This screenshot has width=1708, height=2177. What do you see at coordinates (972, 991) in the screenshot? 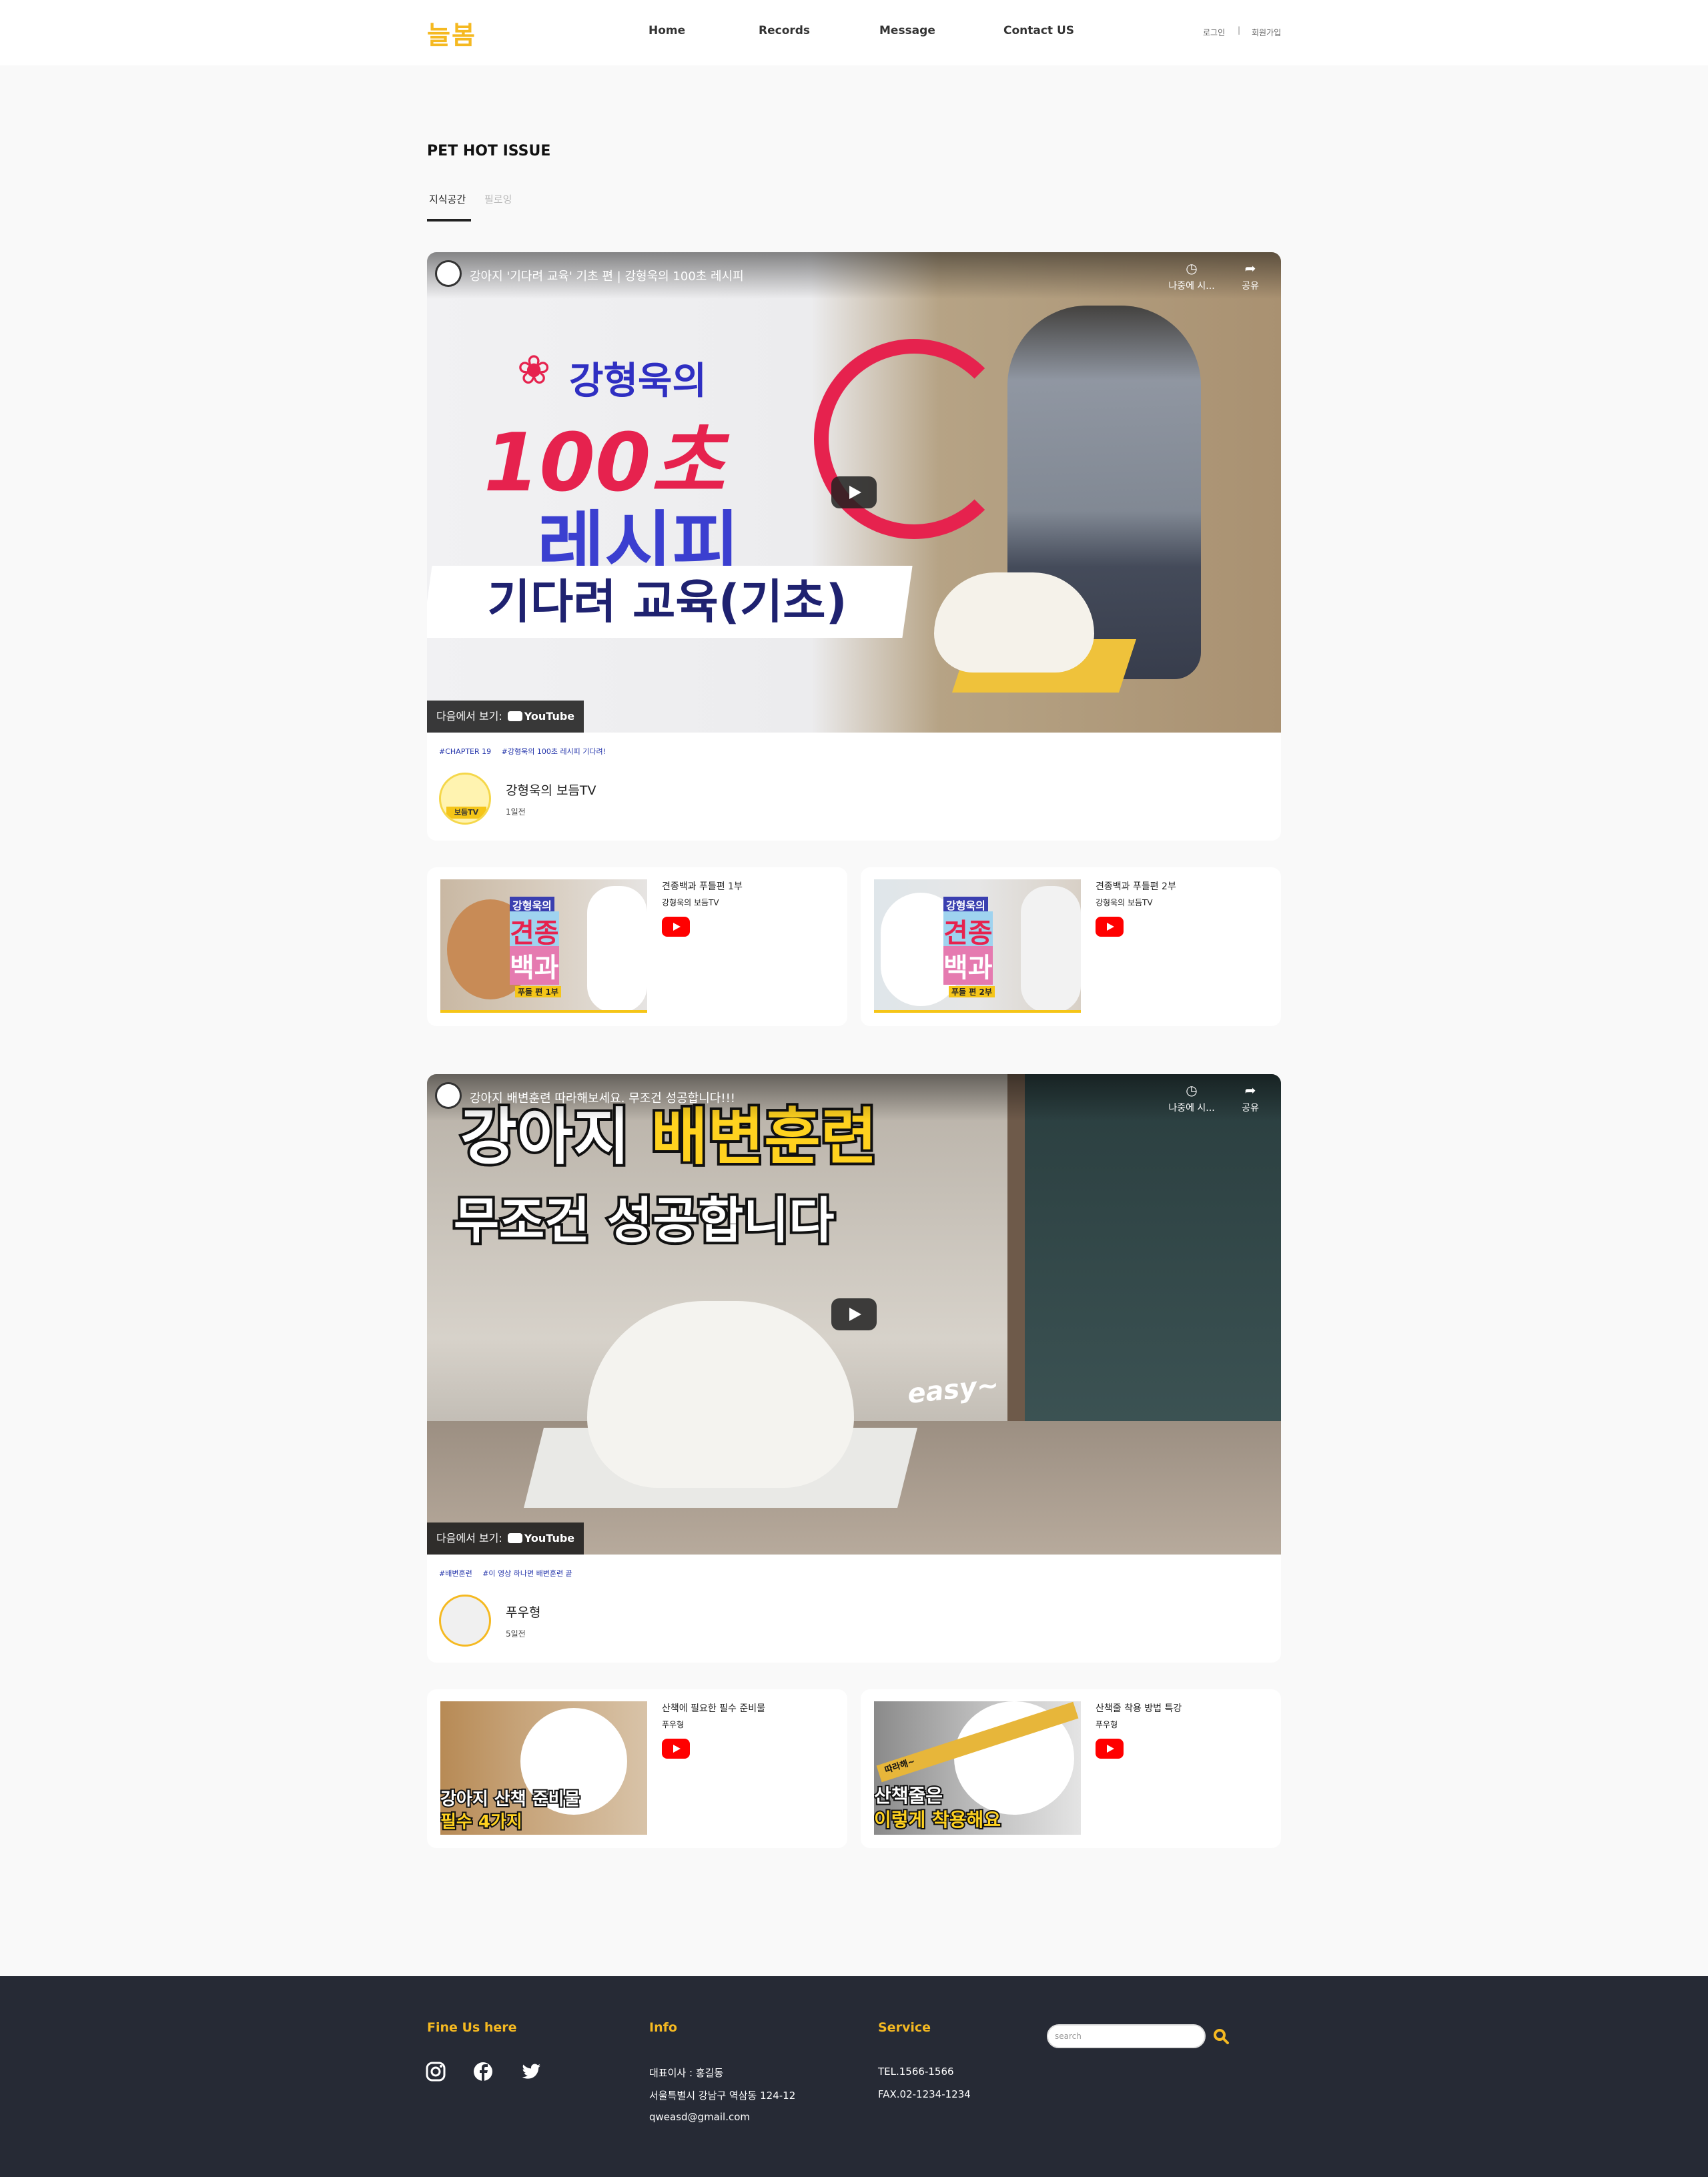
I see `thumb-label: 푸들 편 2부` at bounding box center [972, 991].